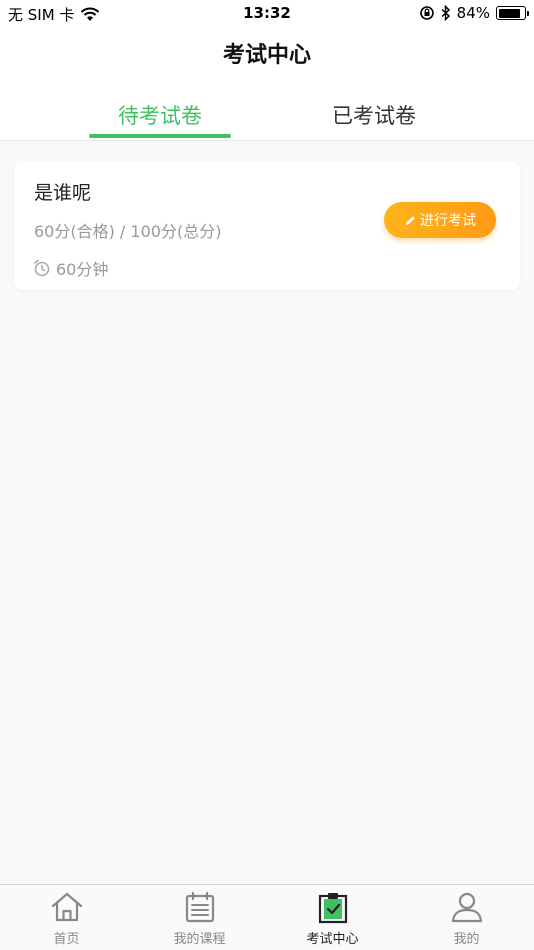 The image size is (534, 950). I want to click on start-exam-label: 进行考试, so click(448, 221).